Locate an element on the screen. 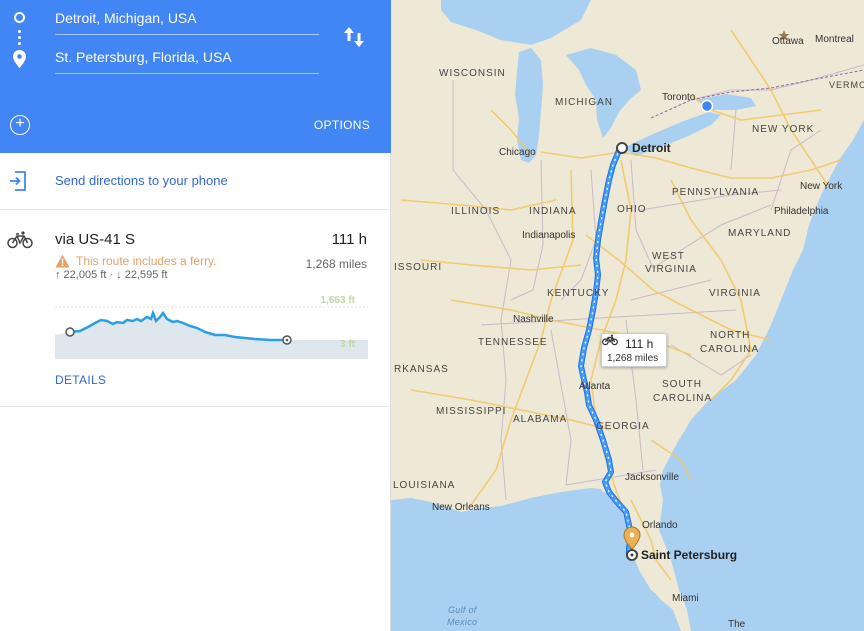 This screenshot has width=864, height=631. map-label-michigan: MICHIGAN is located at coordinates (584, 102).